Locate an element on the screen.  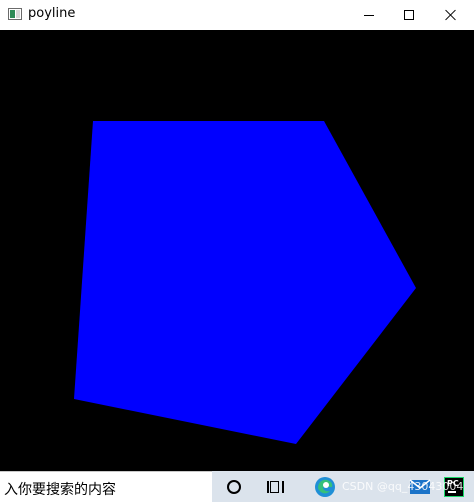
app-window-icon is located at coordinates (15, 14).